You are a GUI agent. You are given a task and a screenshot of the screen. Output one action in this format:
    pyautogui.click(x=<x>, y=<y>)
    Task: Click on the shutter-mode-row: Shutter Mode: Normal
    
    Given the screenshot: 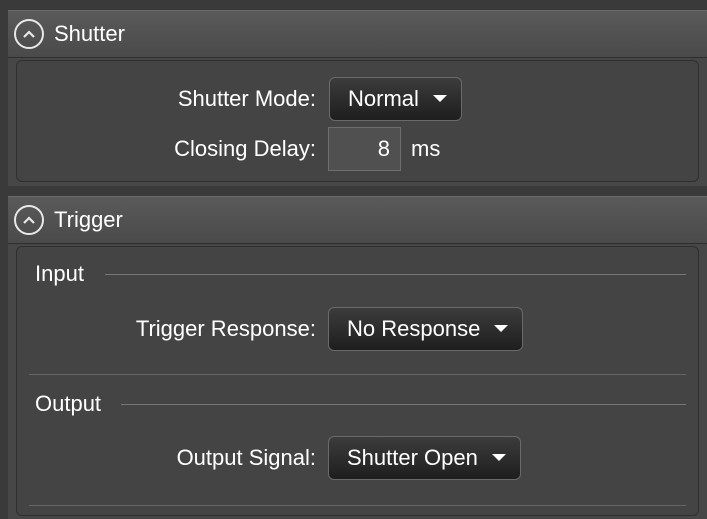 What is the action you would take?
    pyautogui.click(x=239, y=99)
    